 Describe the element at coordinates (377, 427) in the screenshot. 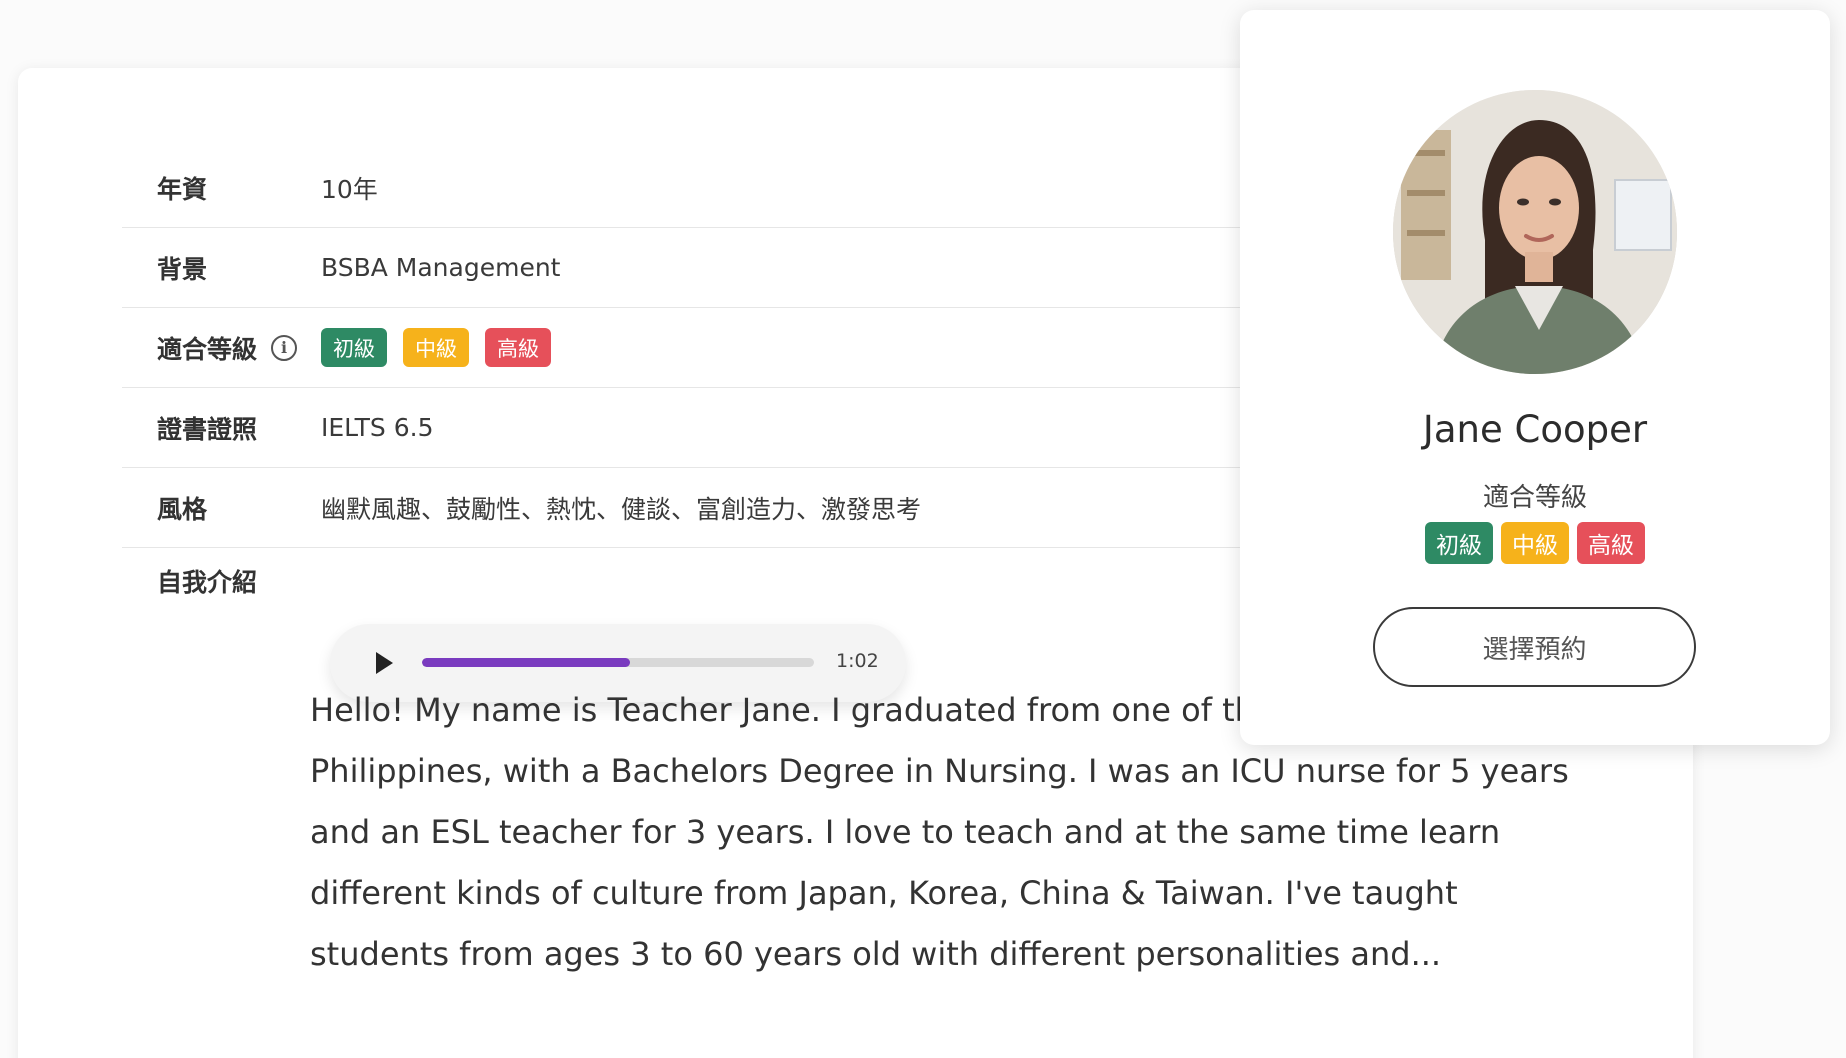

I see `certificates-value: IELTS 6.5` at that location.